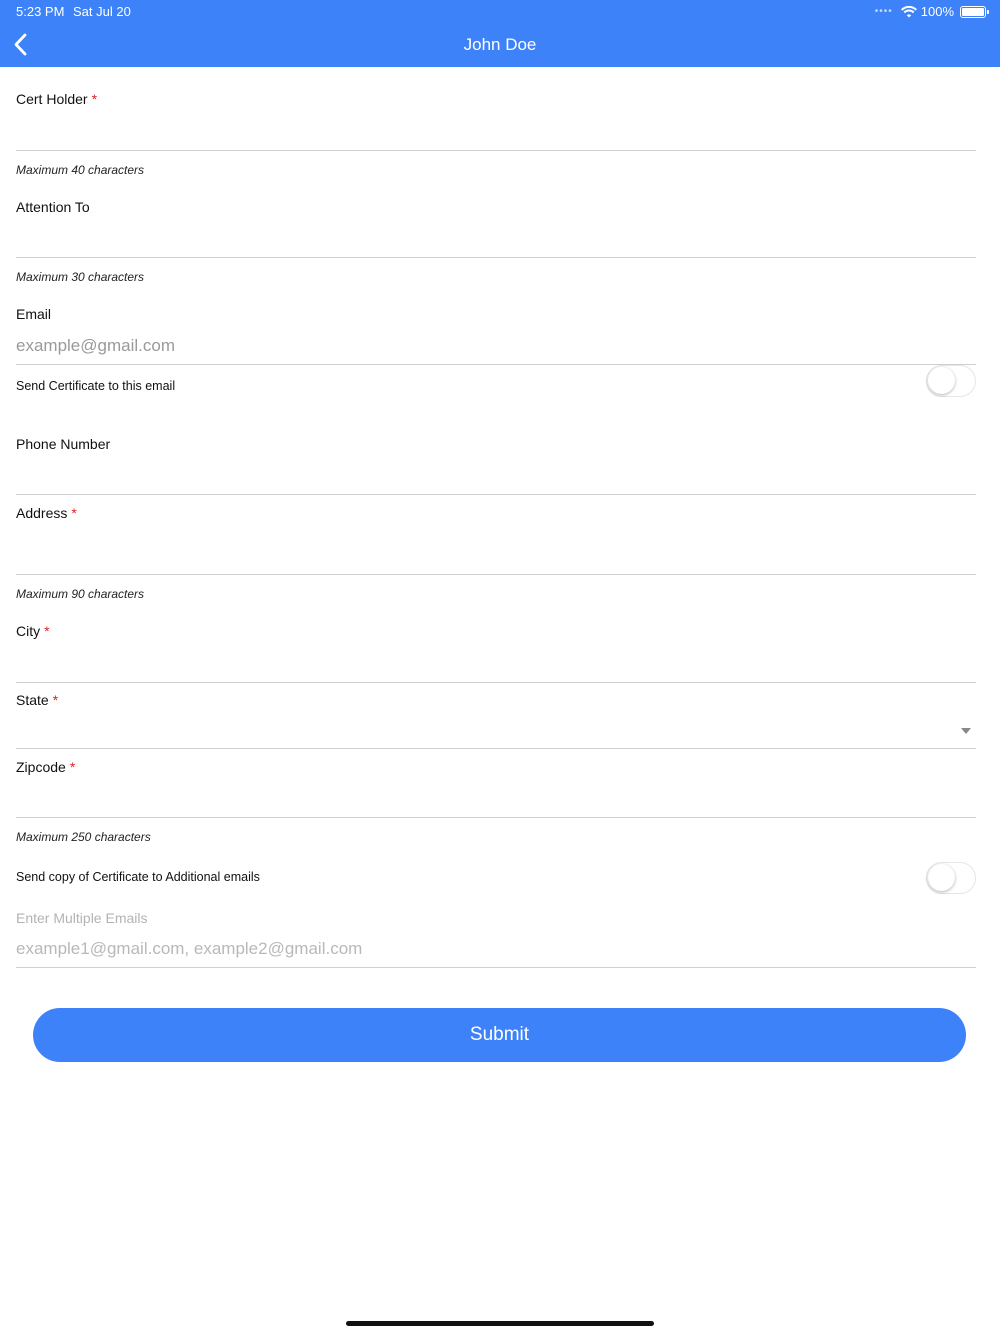 The image size is (1000, 1334). What do you see at coordinates (33, 631) in the screenshot?
I see `city-label: City *` at bounding box center [33, 631].